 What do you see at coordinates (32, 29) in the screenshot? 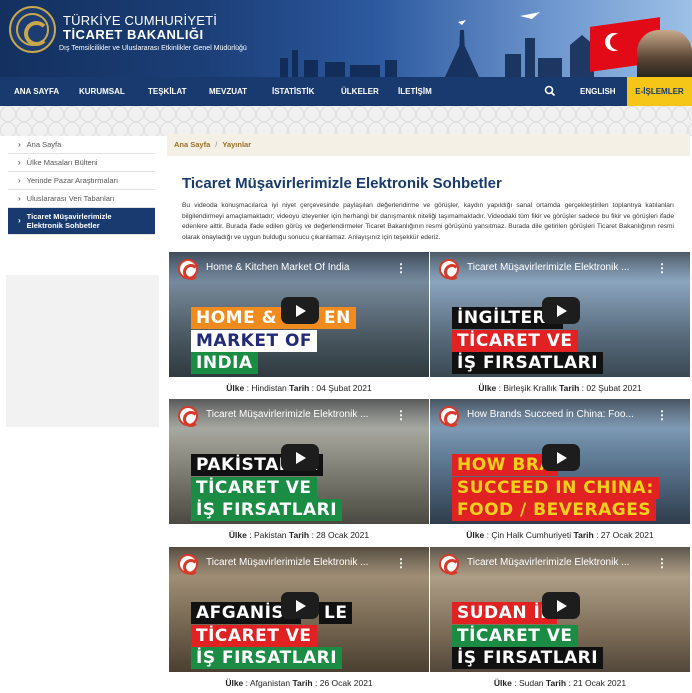
I see `ministry-logo` at bounding box center [32, 29].